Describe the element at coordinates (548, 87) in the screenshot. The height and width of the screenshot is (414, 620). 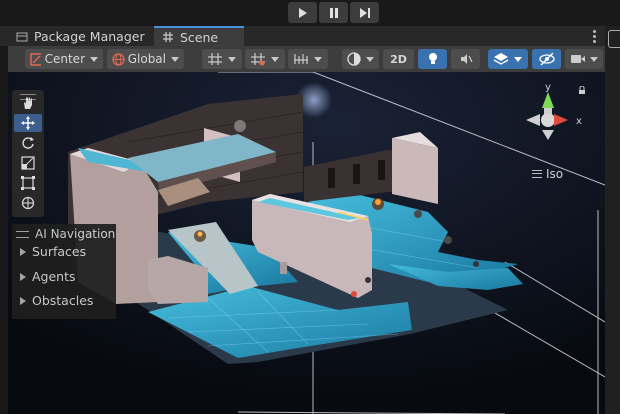
I see `gizmo-y-label: y` at that location.